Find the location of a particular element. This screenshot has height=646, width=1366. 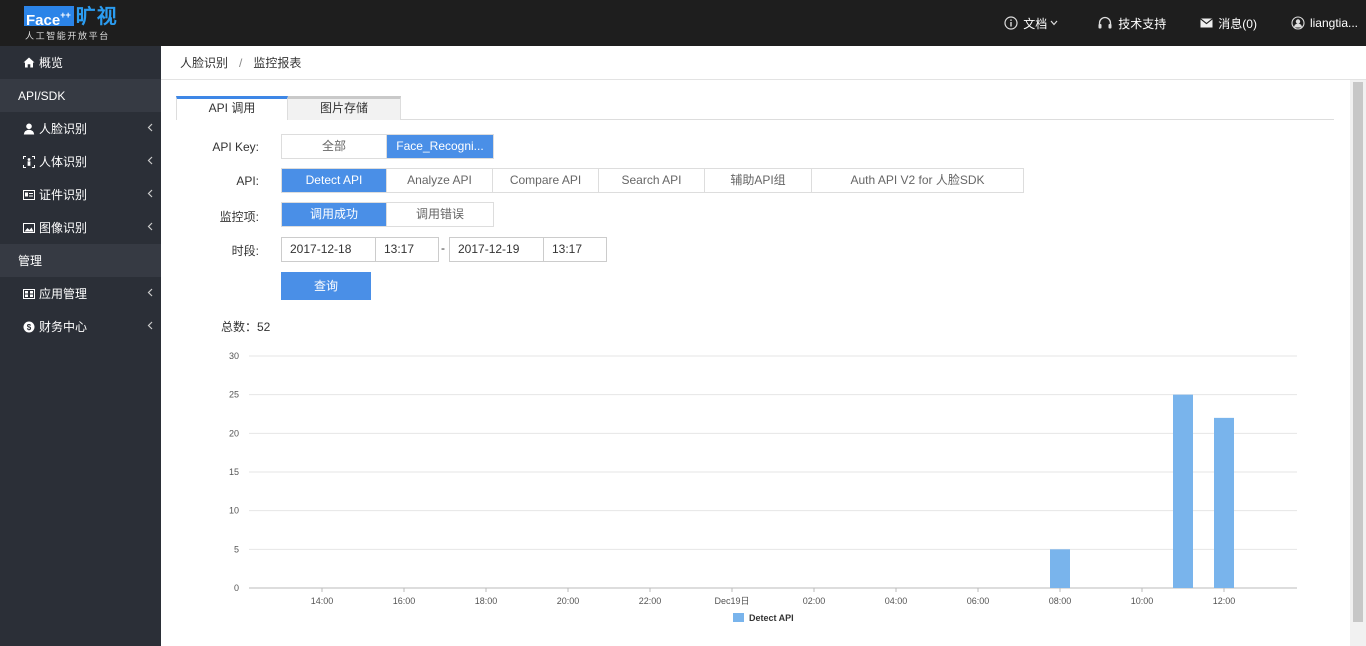

x-tick-label: 04:00 is located at coordinates (896, 601).